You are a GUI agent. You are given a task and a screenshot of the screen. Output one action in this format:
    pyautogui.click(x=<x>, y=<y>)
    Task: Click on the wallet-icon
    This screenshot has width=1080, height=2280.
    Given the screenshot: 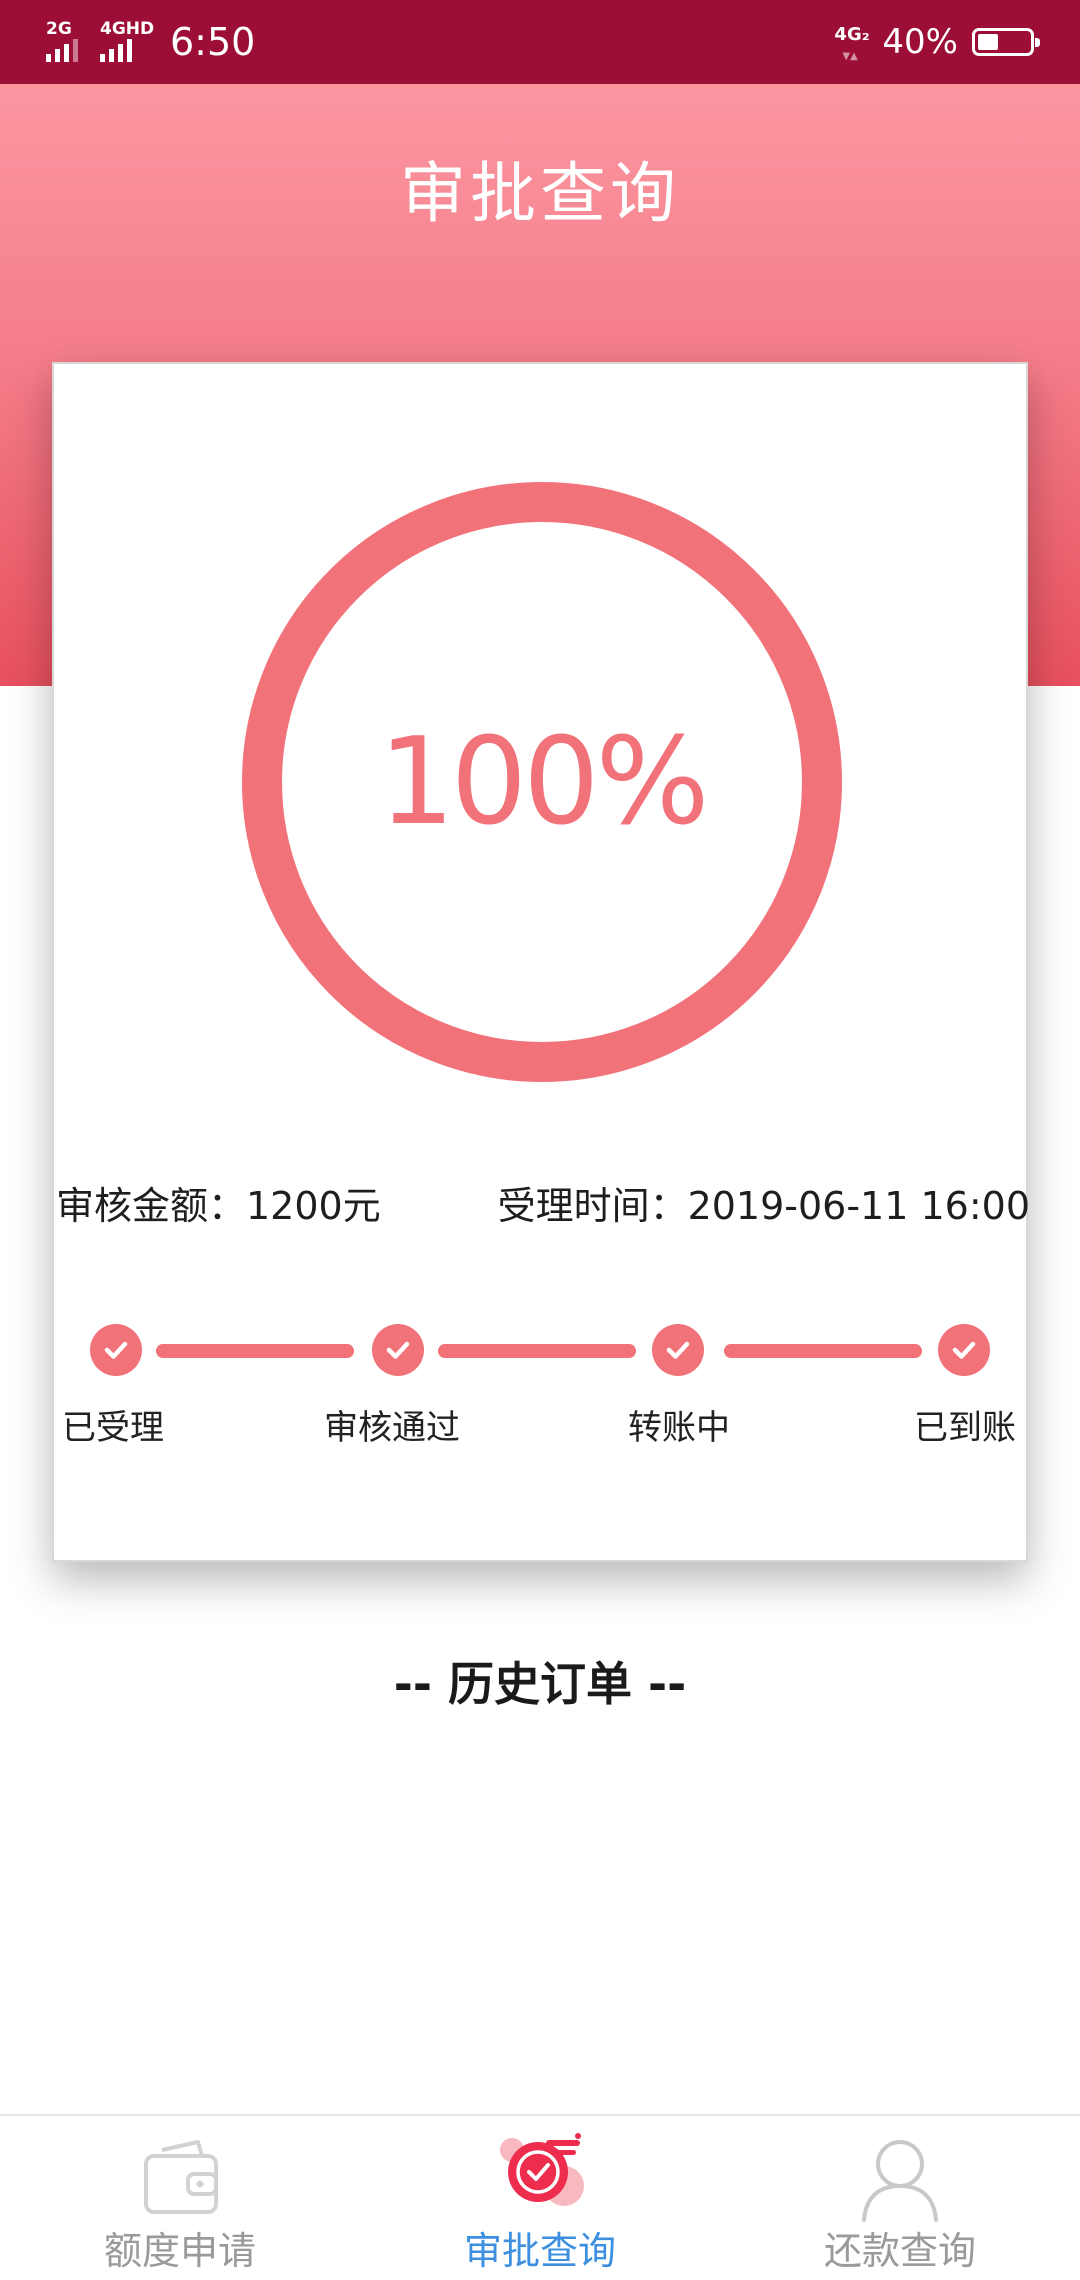 What is the action you would take?
    pyautogui.click(x=180, y=2179)
    